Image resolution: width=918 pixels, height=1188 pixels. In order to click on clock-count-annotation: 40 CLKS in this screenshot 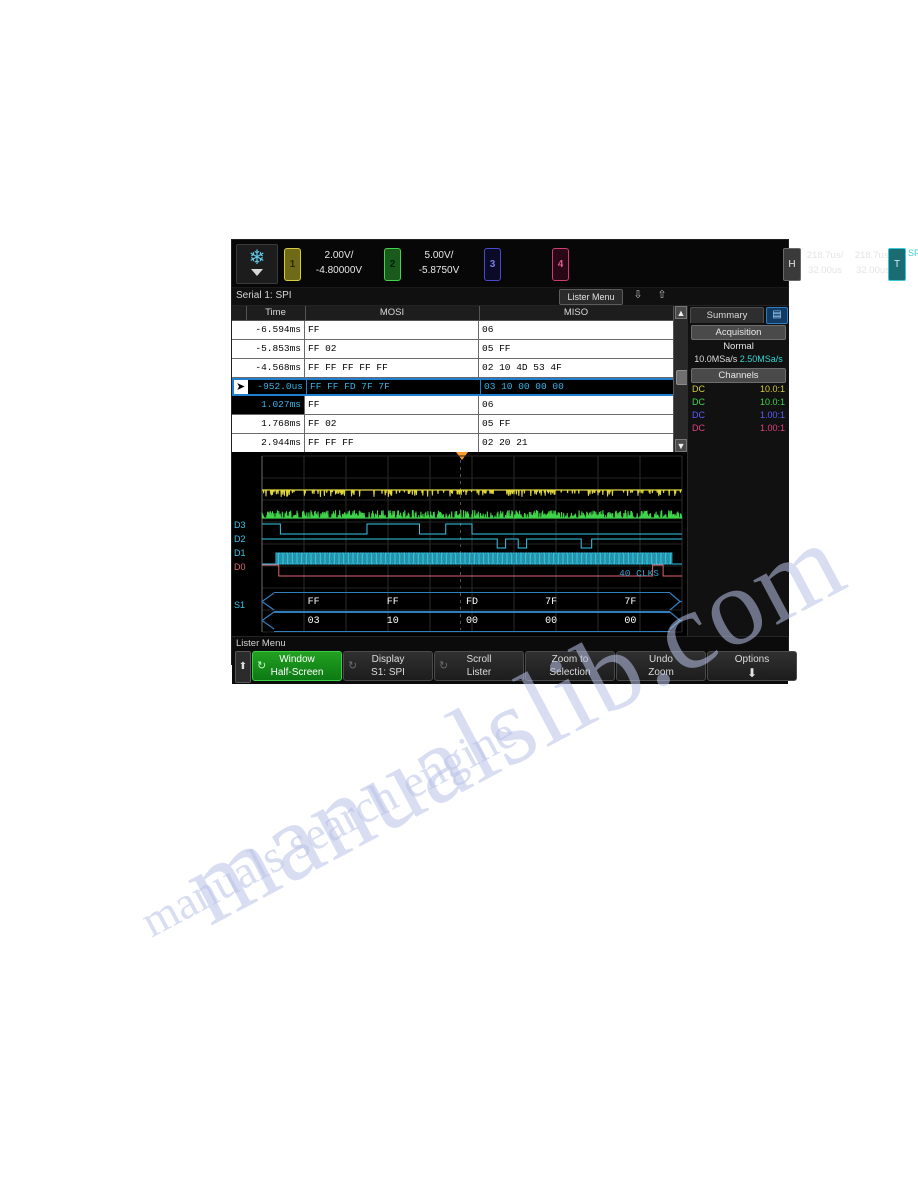, I will do `click(639, 573)`.